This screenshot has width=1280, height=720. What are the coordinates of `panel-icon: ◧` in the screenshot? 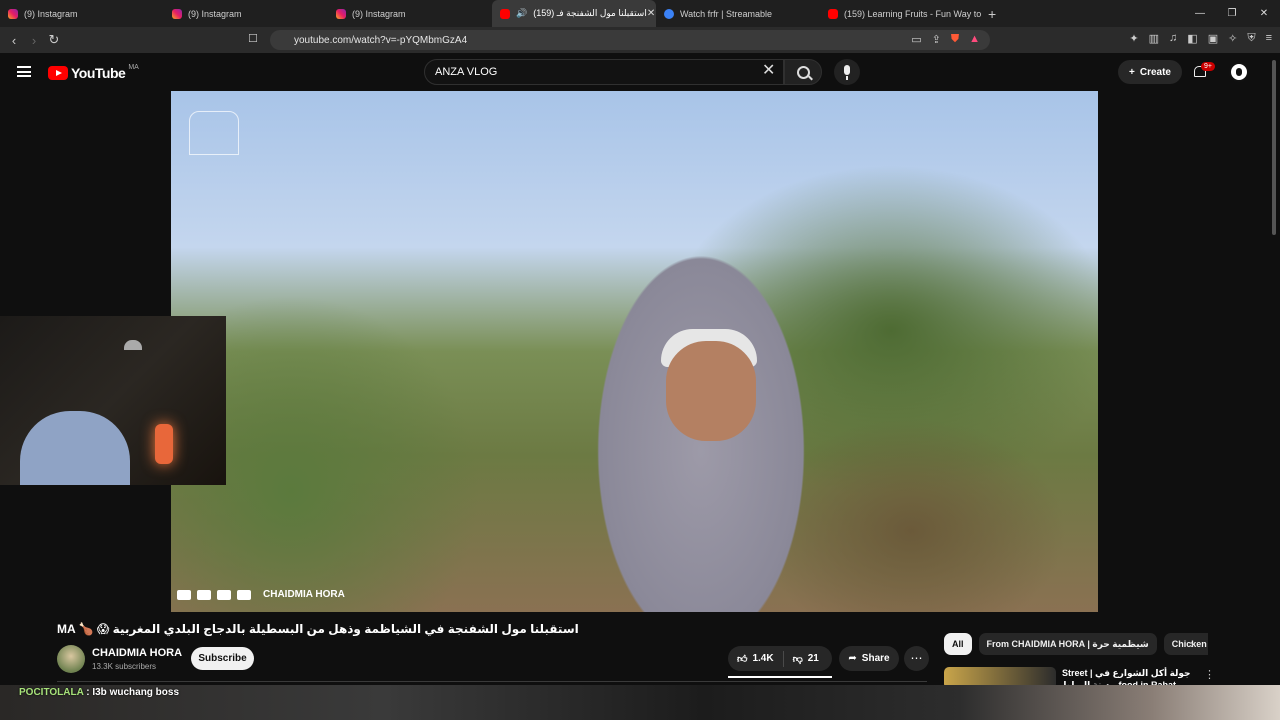 It's located at (1192, 38).